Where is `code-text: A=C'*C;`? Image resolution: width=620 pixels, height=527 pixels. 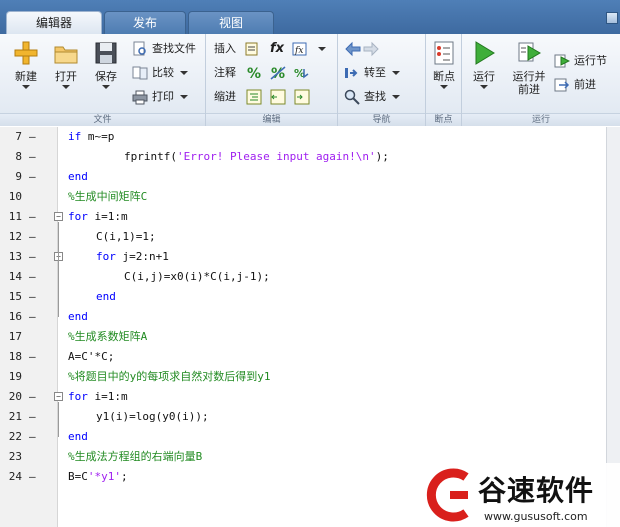
code-text: A=C'*C; is located at coordinates (91, 356).